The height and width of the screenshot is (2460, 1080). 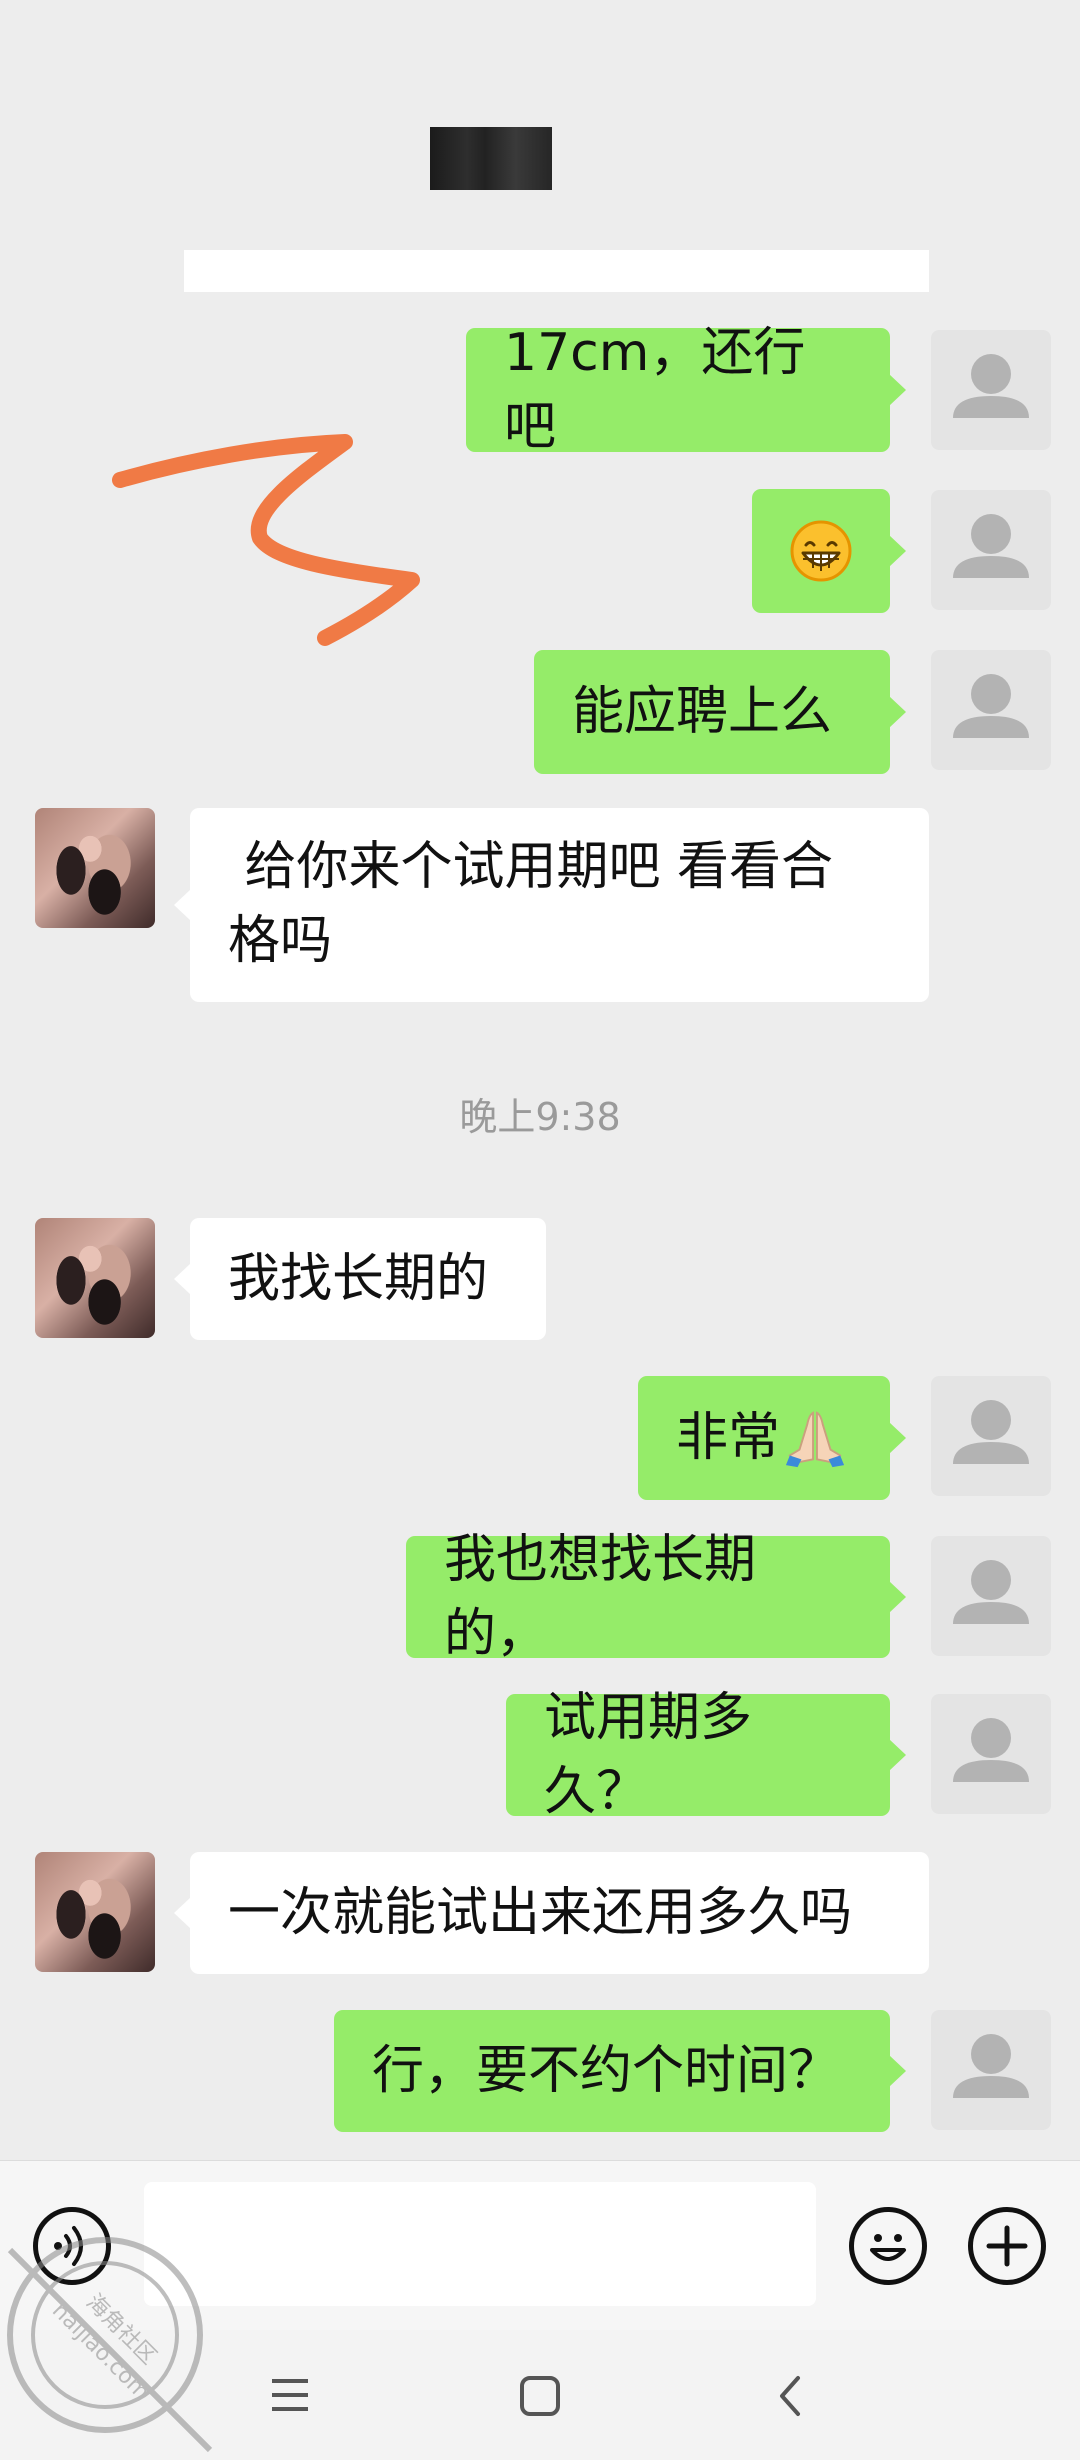 What do you see at coordinates (655, 390) in the screenshot?
I see `message-text: 17cm，还行吧` at bounding box center [655, 390].